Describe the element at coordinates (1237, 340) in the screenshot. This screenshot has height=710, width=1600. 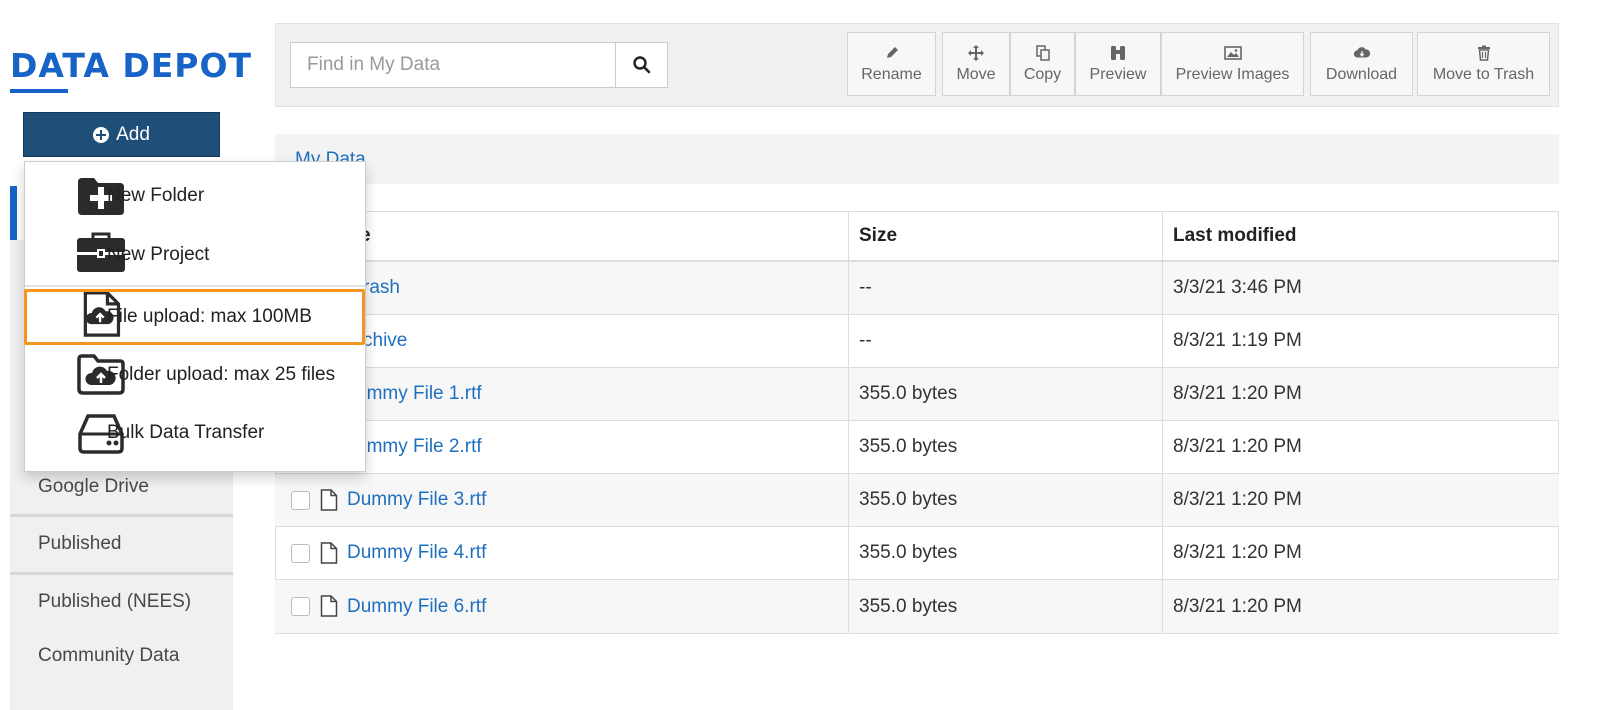
I see `file-modified: 8/3/21 1:19 PM` at that location.